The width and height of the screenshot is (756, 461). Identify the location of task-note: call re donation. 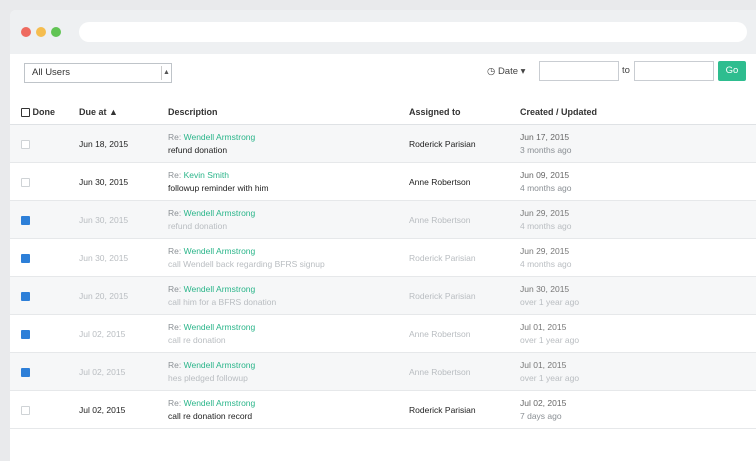
(197, 339).